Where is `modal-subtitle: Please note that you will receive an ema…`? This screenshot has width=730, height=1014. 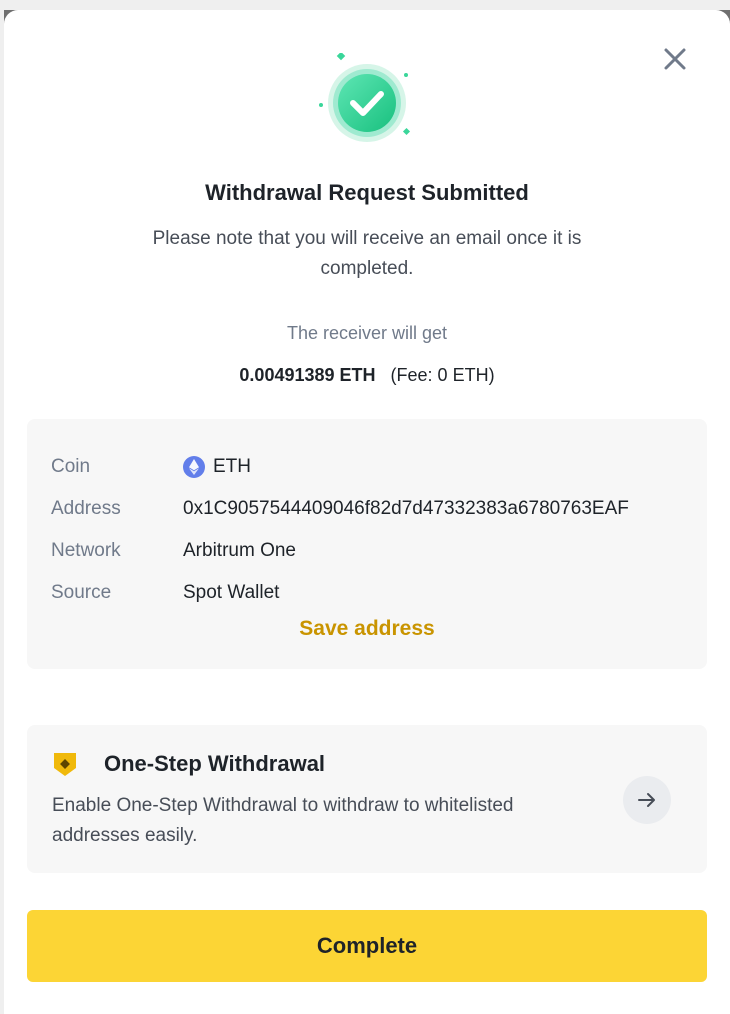 modal-subtitle: Please note that you will receive an ema… is located at coordinates (367, 253).